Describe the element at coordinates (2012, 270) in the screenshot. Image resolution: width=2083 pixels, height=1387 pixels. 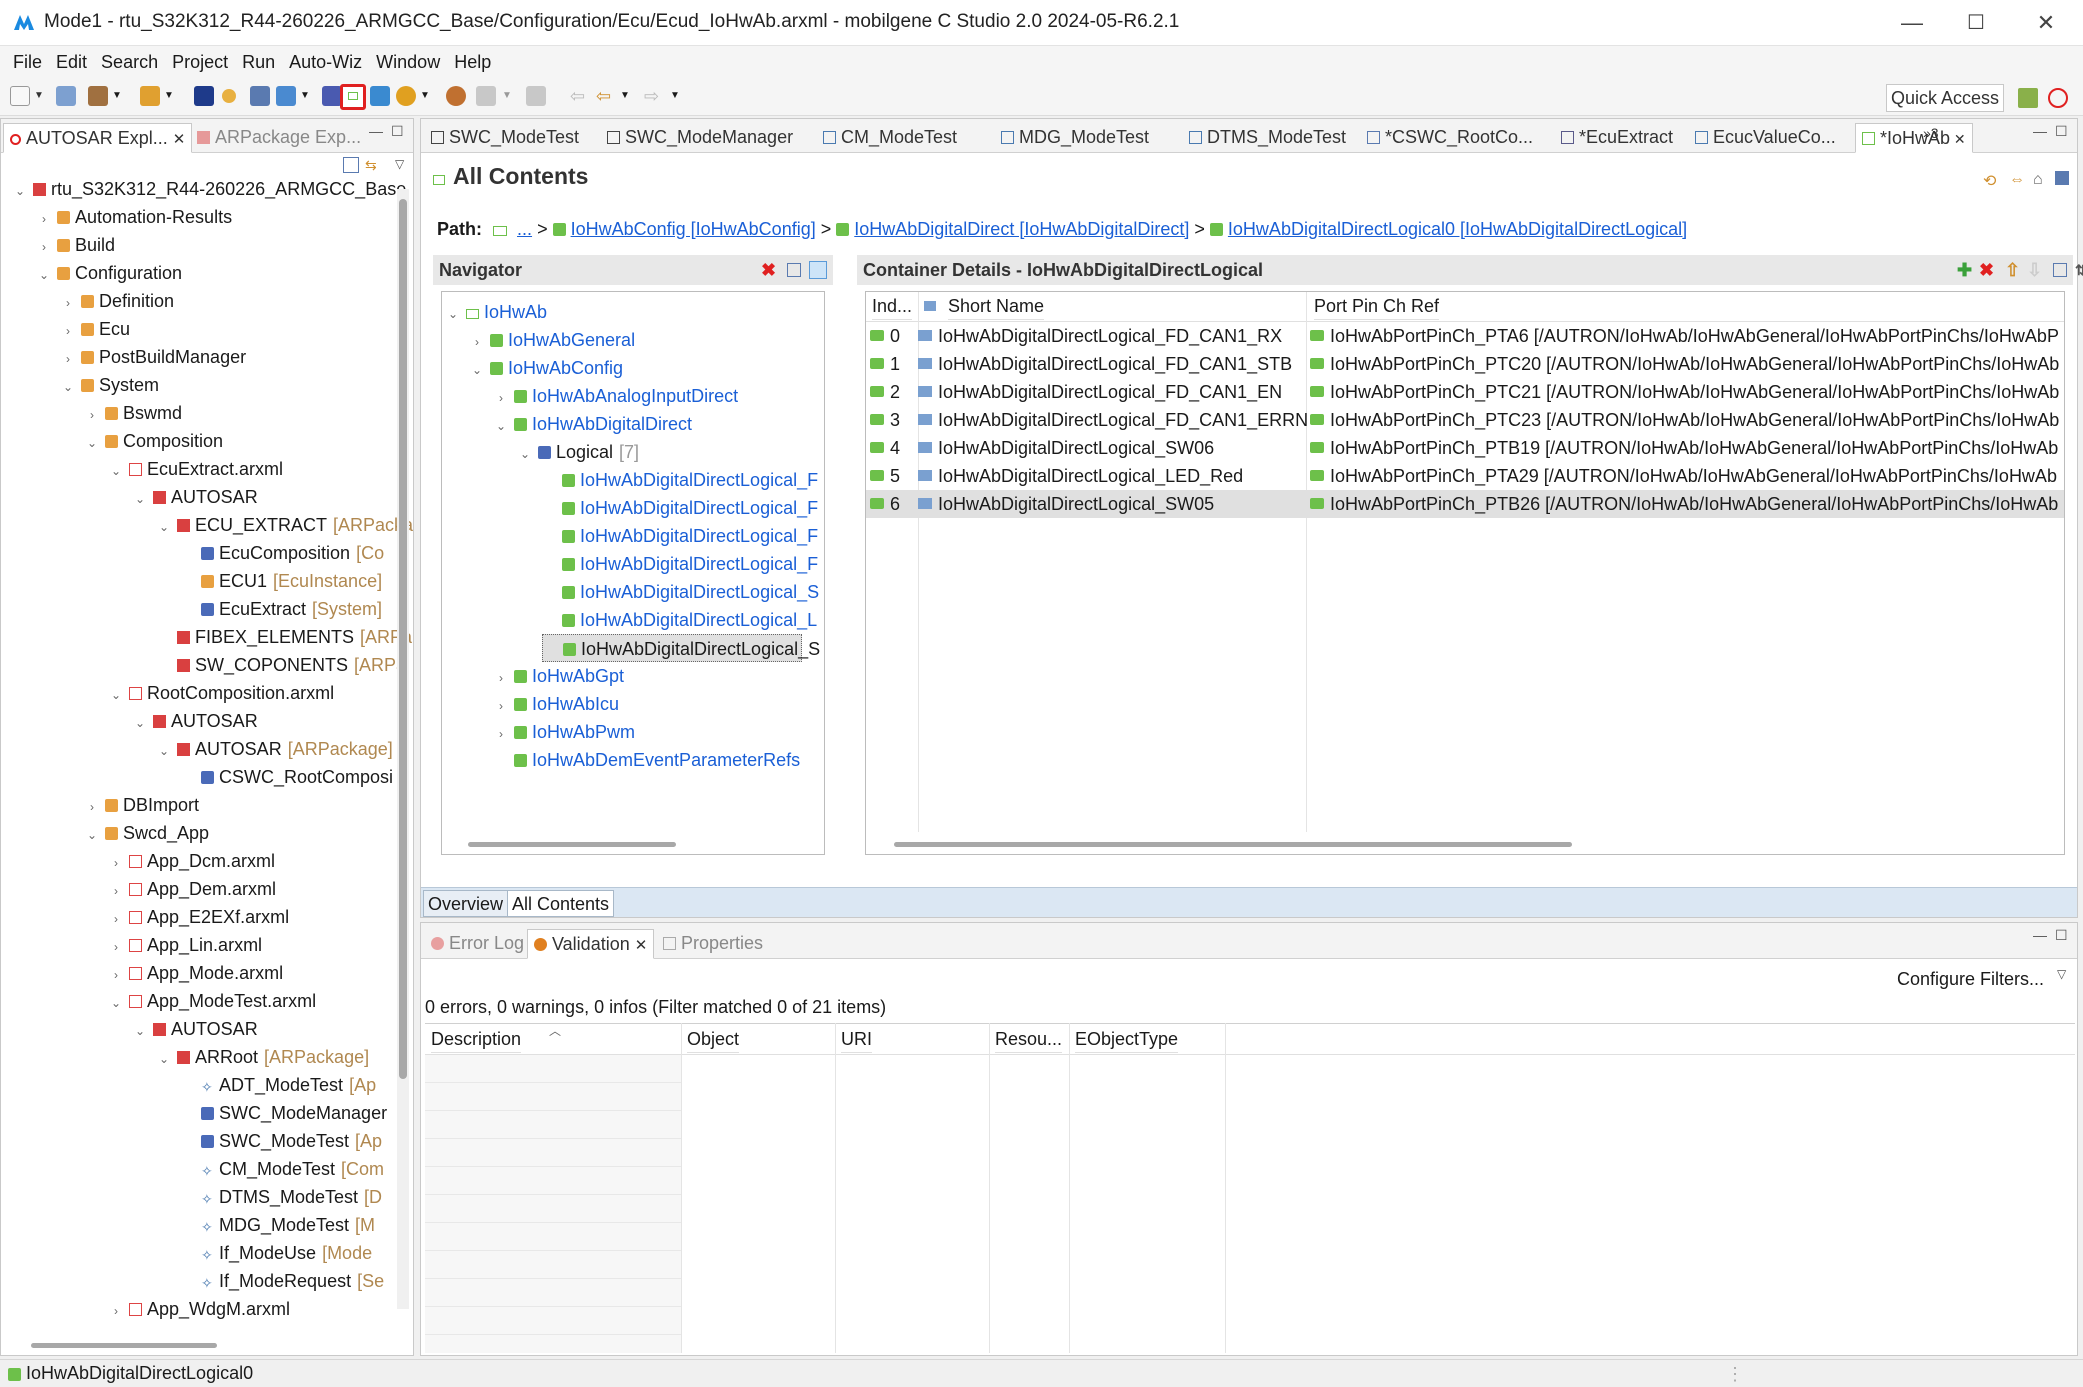
I see `move-up-icon: ⇧` at that location.